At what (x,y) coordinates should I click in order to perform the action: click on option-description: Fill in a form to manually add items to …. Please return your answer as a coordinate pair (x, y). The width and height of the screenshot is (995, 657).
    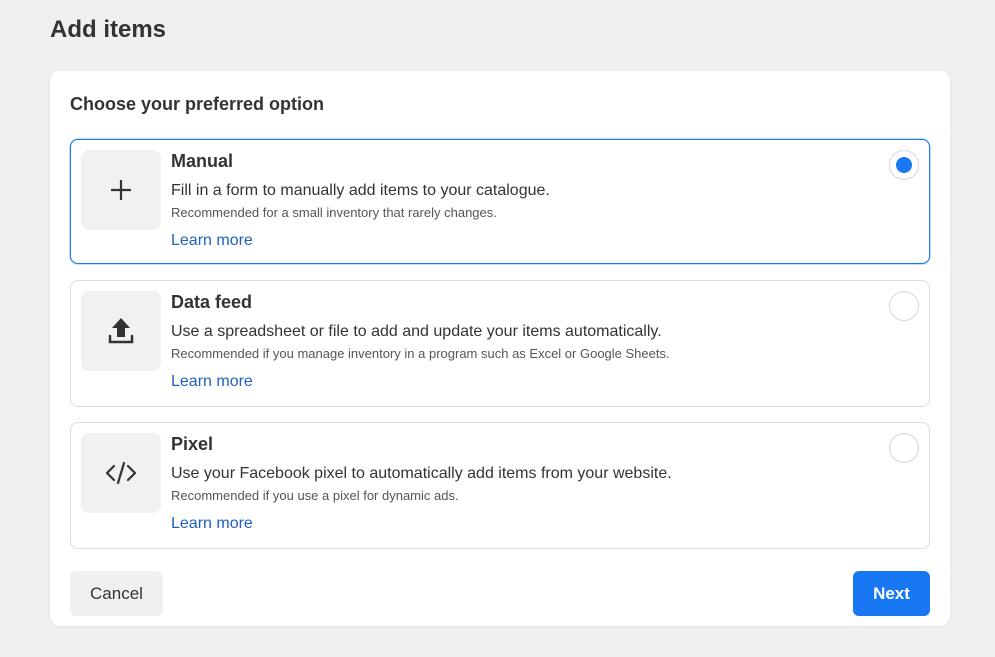
    Looking at the image, I should click on (360, 190).